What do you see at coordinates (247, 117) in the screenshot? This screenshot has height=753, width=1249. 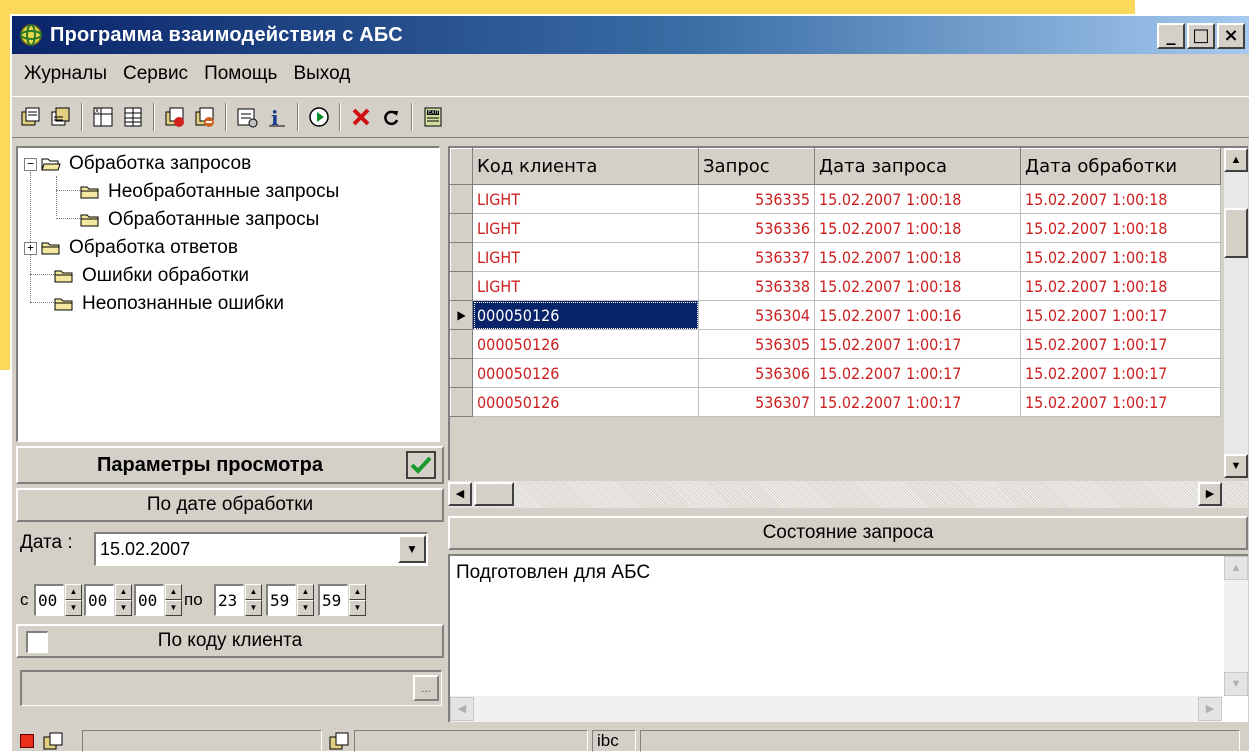 I see `settings-icon` at bounding box center [247, 117].